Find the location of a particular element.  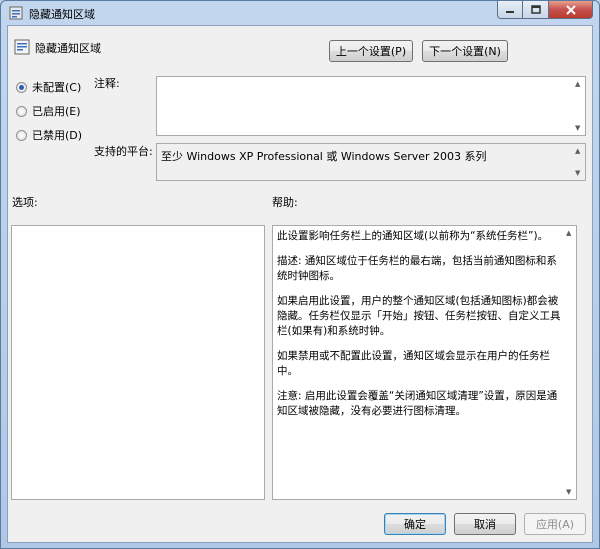

maximize-icon is located at coordinates (535, 9).